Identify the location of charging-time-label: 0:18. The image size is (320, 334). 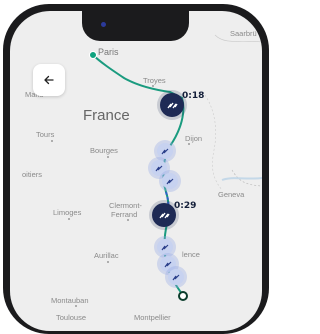
(193, 96).